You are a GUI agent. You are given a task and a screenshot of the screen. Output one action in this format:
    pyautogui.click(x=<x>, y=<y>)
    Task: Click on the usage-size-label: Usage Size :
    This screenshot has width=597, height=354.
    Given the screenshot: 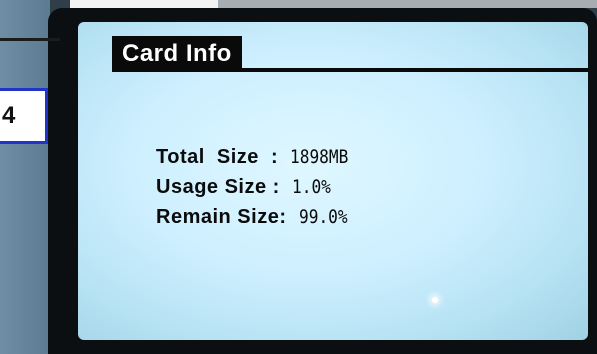 What is the action you would take?
    pyautogui.click(x=221, y=187)
    